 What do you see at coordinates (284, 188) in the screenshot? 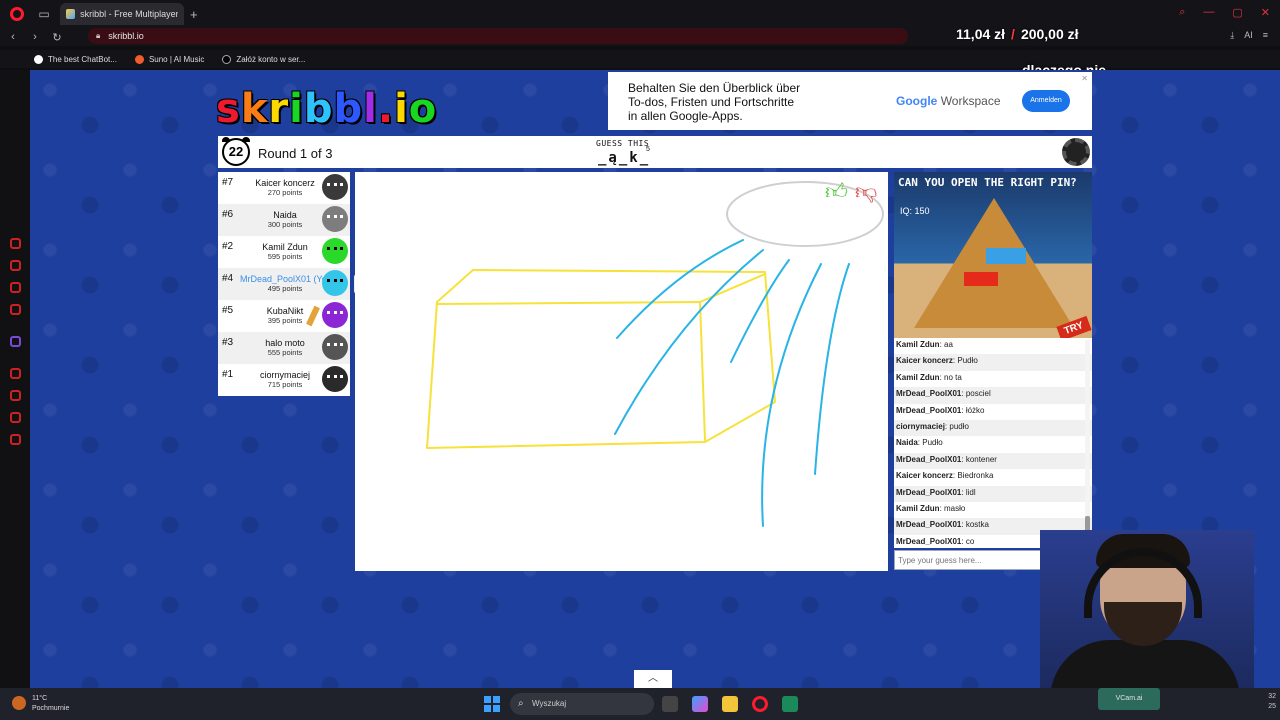
I see `player-row: #7 Kaicer koncerz 270 points` at bounding box center [284, 188].